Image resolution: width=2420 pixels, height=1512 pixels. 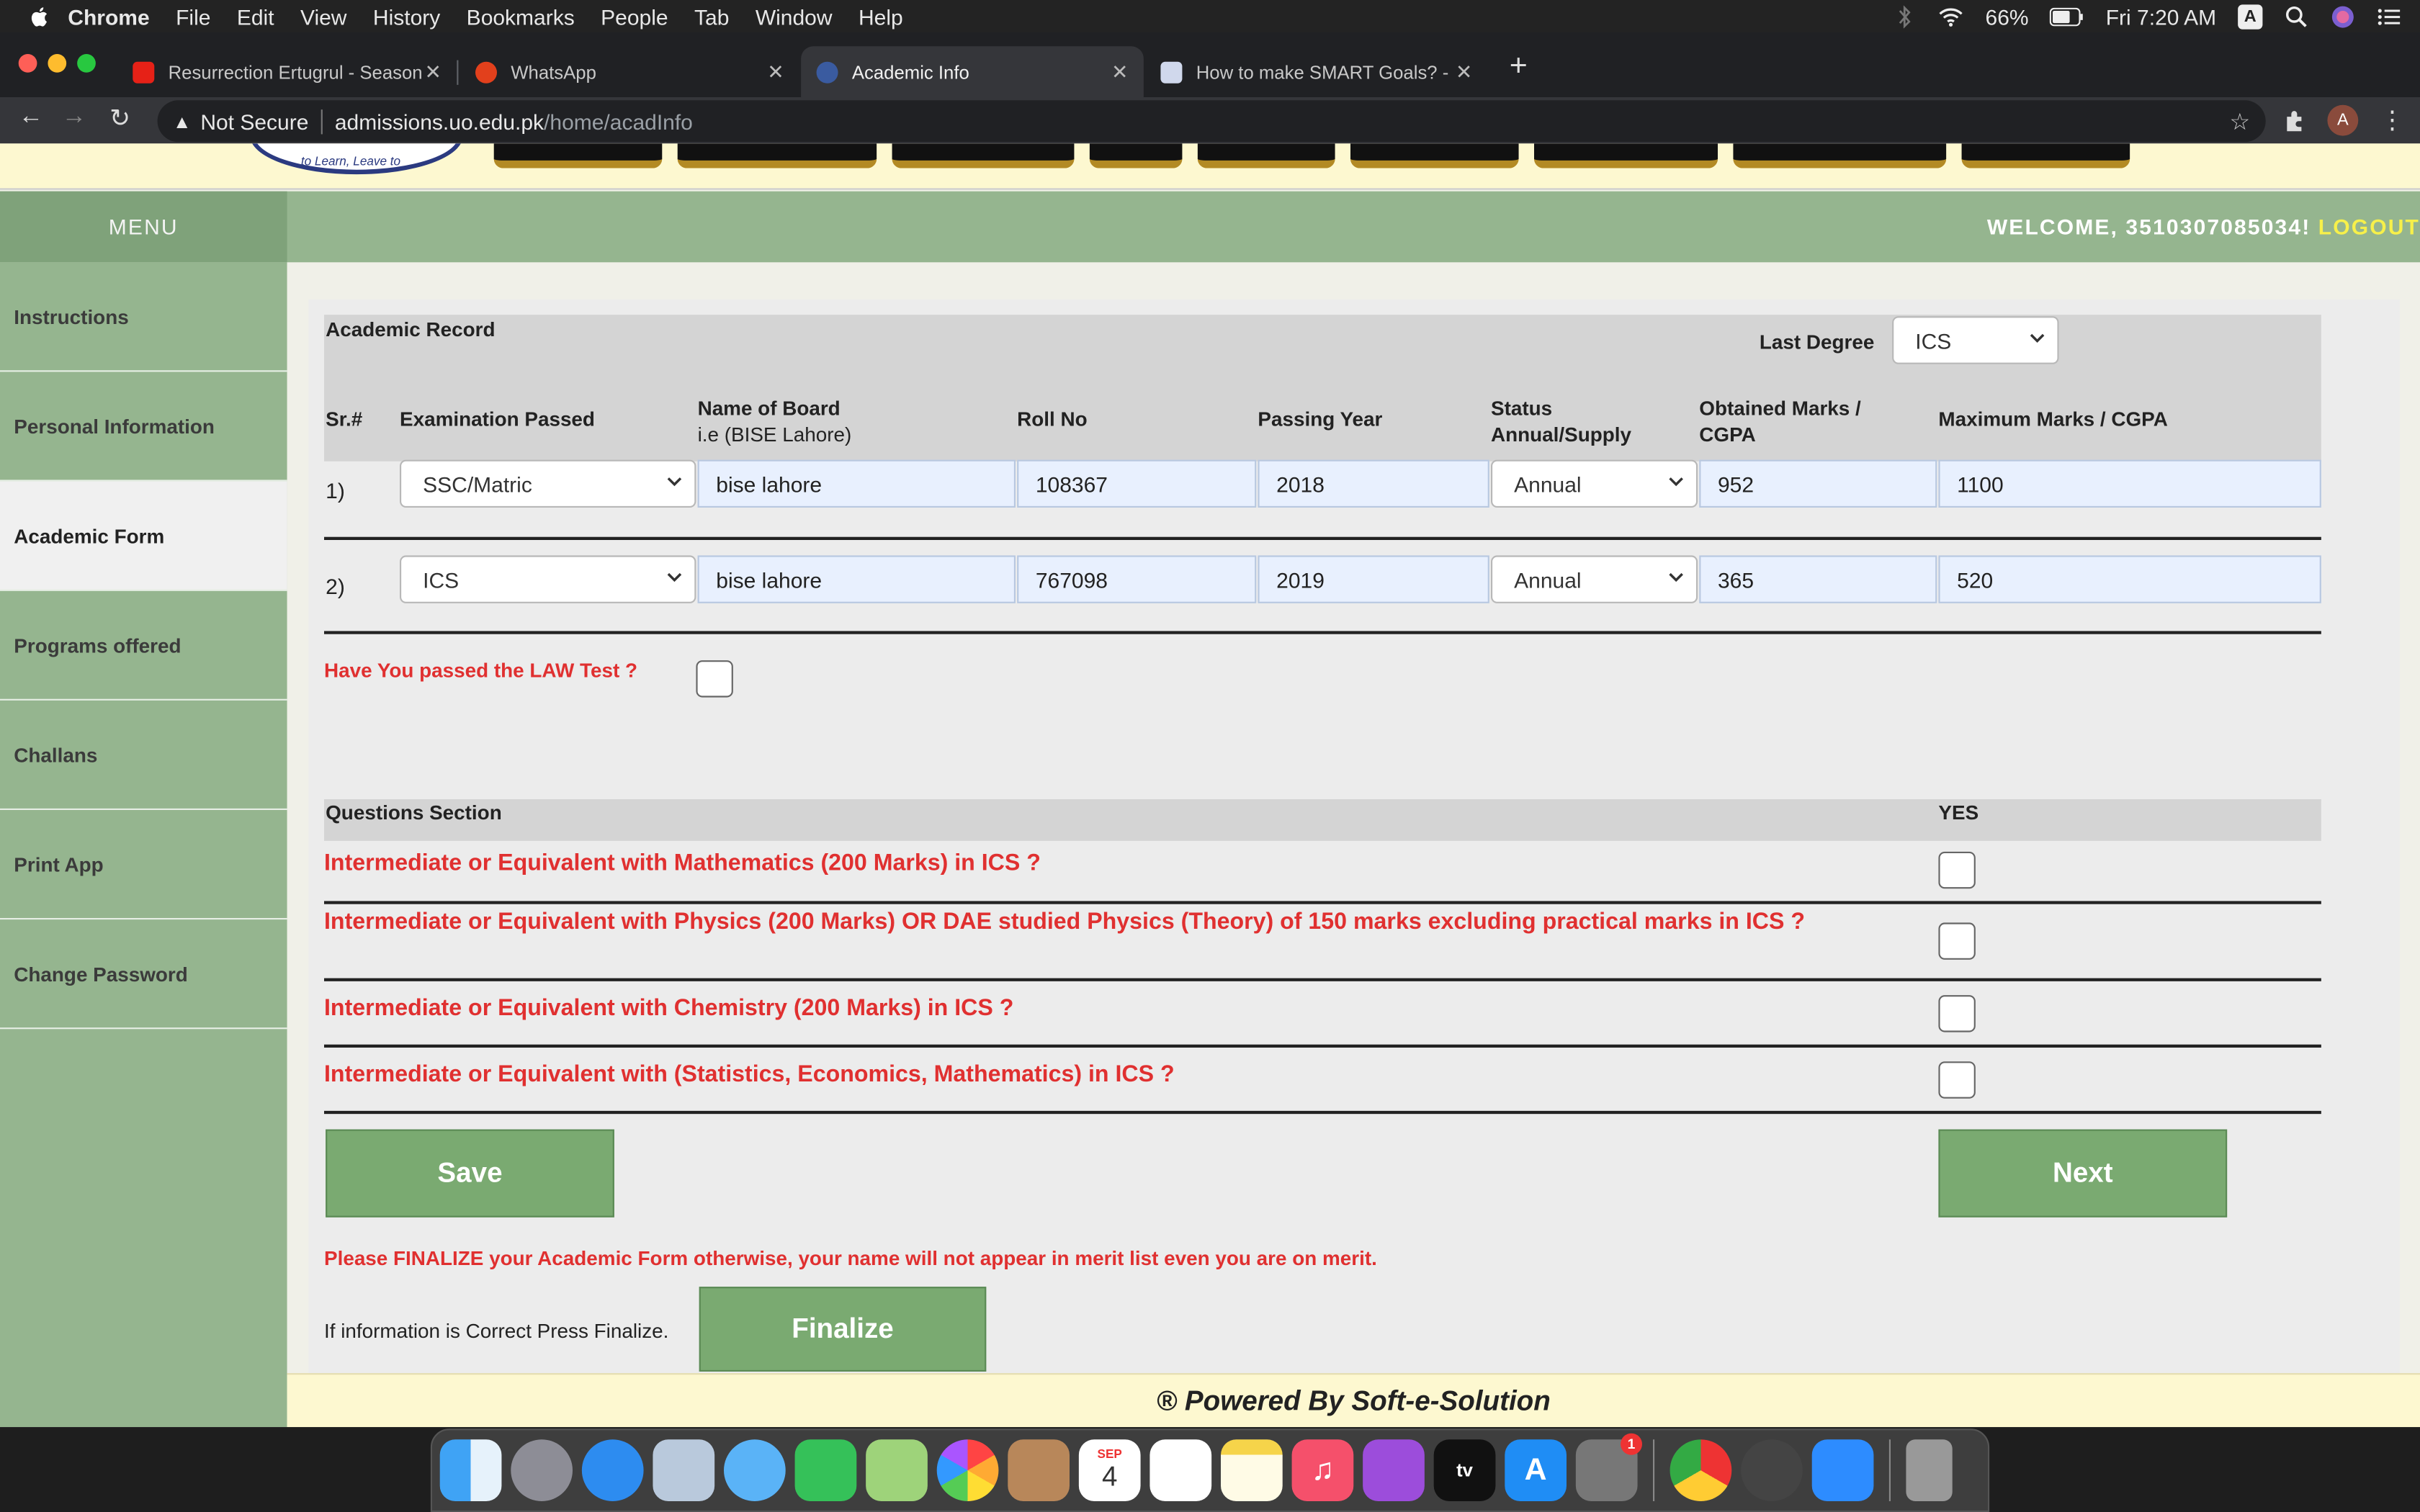 I want to click on maximum-marks-field: 1100, so click(x=2129, y=483).